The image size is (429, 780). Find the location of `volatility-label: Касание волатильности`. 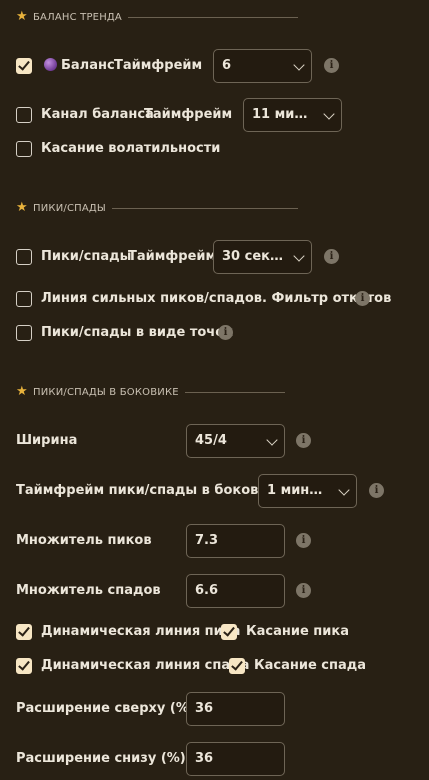

volatility-label: Касание волатильности is located at coordinates (131, 148).